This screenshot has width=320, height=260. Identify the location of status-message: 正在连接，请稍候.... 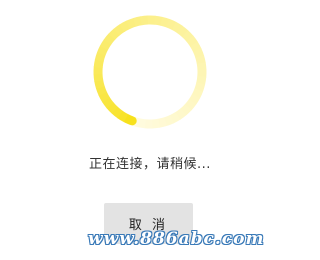
(150, 164).